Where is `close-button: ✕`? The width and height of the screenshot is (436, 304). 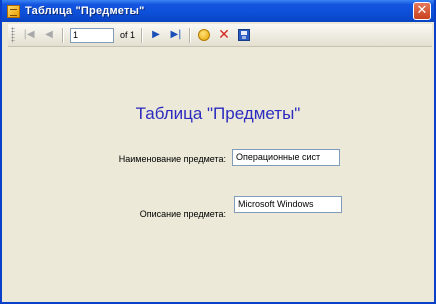
close-button: ✕ is located at coordinates (422, 11).